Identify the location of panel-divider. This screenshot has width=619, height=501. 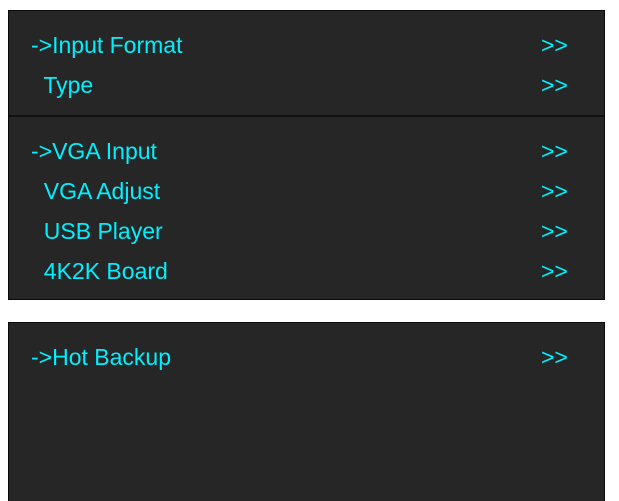
(306, 116).